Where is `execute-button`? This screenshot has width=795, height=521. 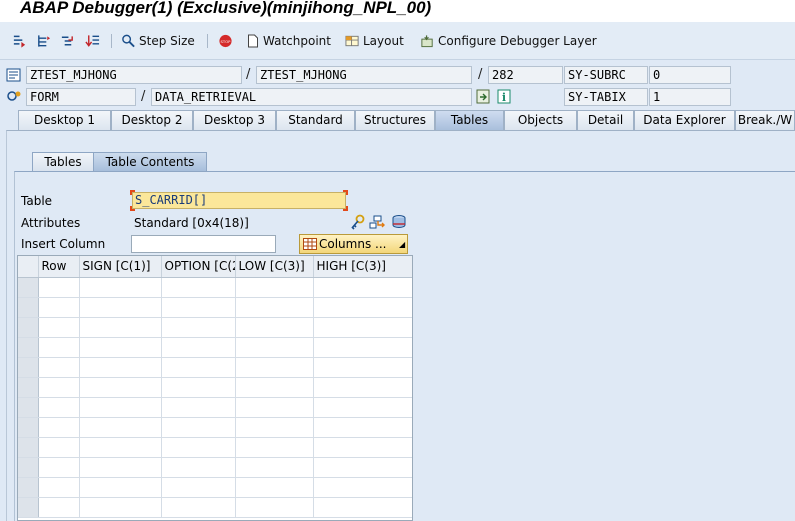
execute-button is located at coordinates (45, 41).